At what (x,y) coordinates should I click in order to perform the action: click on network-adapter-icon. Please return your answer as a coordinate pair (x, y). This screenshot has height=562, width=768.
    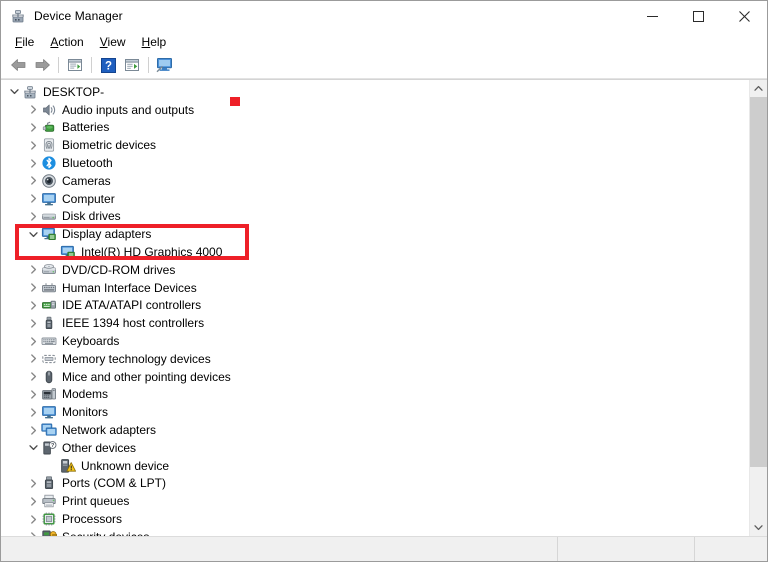
    Looking at the image, I should click on (49, 430).